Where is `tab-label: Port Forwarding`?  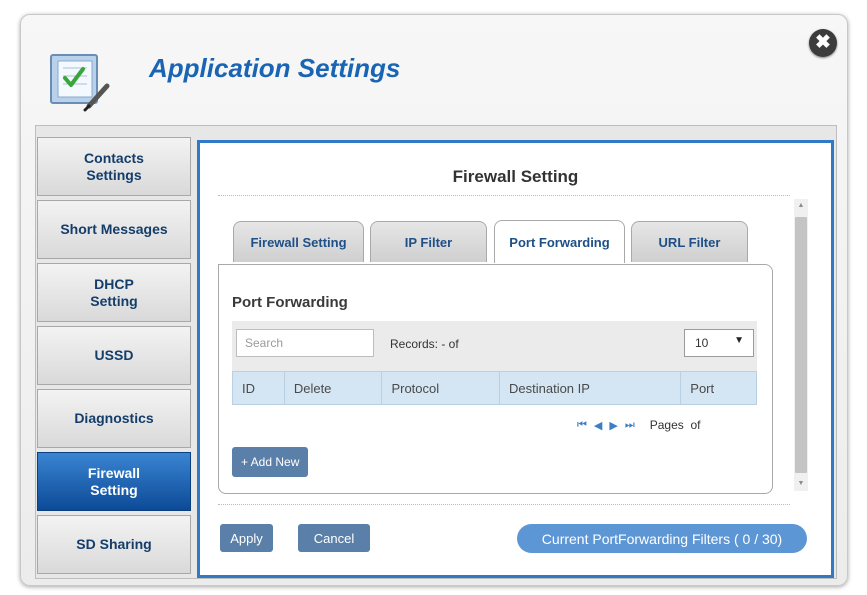 tab-label: Port Forwarding is located at coordinates (559, 242).